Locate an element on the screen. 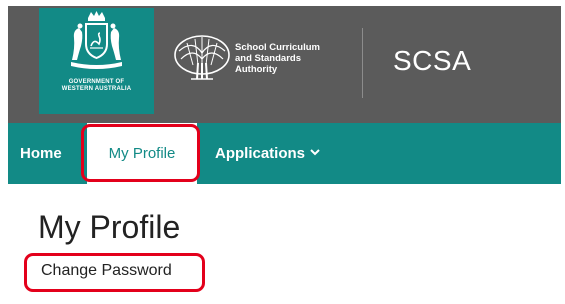 Image resolution: width=565 pixels, height=304 pixels. government-line-2: WESTERN AUSTRALIA is located at coordinates (96, 89).